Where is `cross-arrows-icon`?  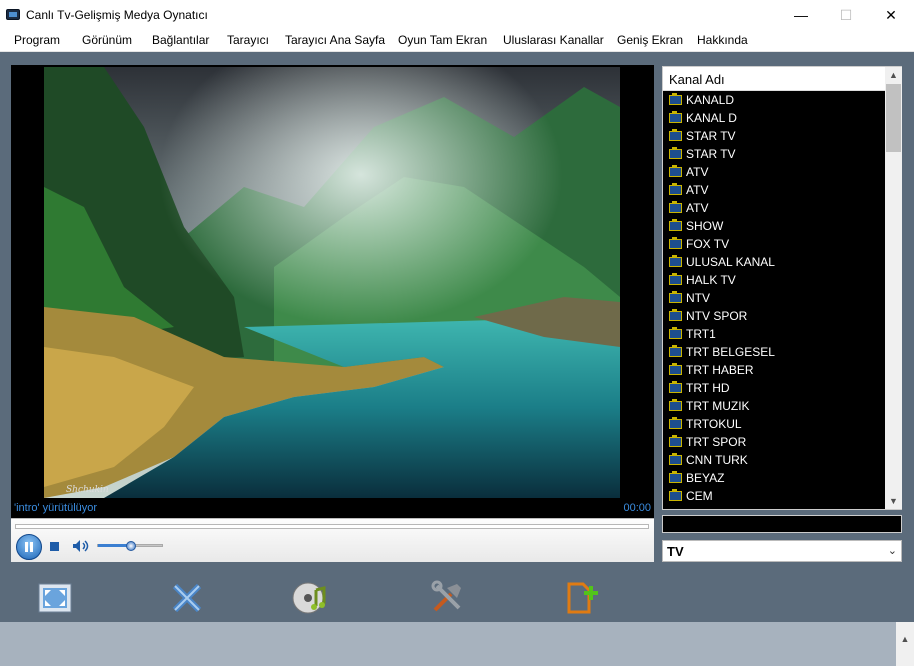
cross-arrows-icon is located at coordinates (187, 598).